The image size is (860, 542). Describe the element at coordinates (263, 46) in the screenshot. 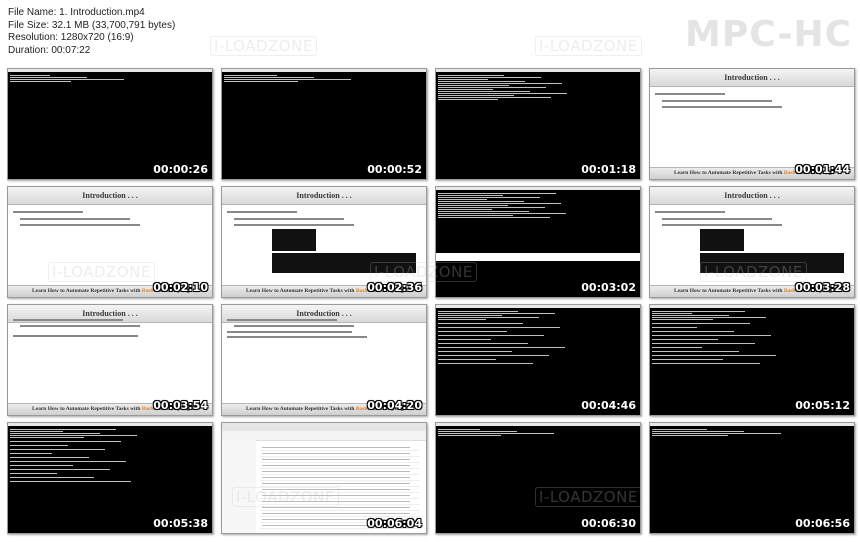

I see `watermark-1: I-LOADZONE` at that location.